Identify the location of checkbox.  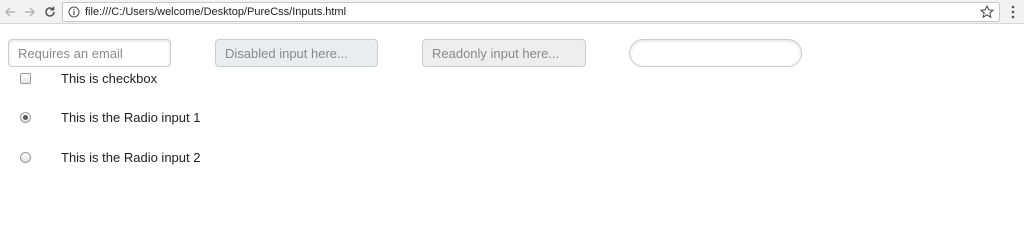
(25, 78).